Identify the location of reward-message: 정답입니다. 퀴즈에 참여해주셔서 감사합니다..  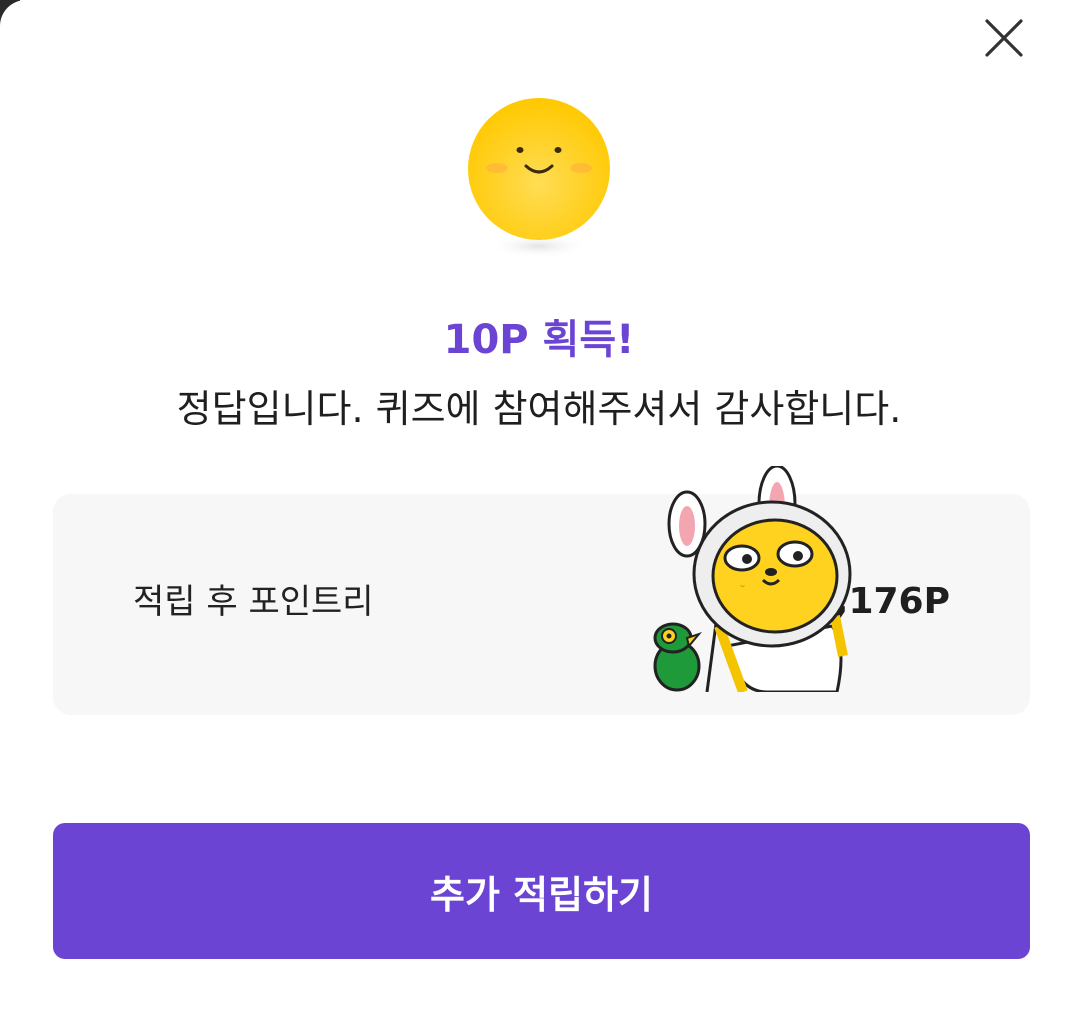
(539, 409).